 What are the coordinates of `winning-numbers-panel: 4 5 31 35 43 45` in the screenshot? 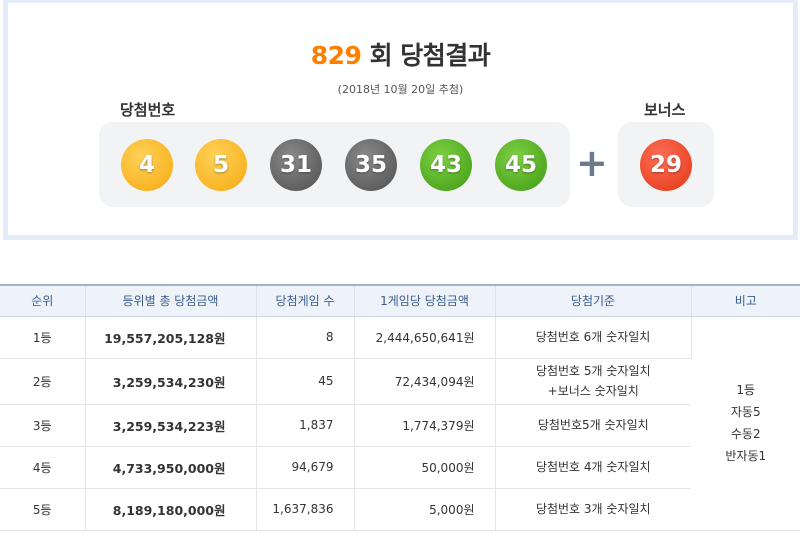 It's located at (334, 164).